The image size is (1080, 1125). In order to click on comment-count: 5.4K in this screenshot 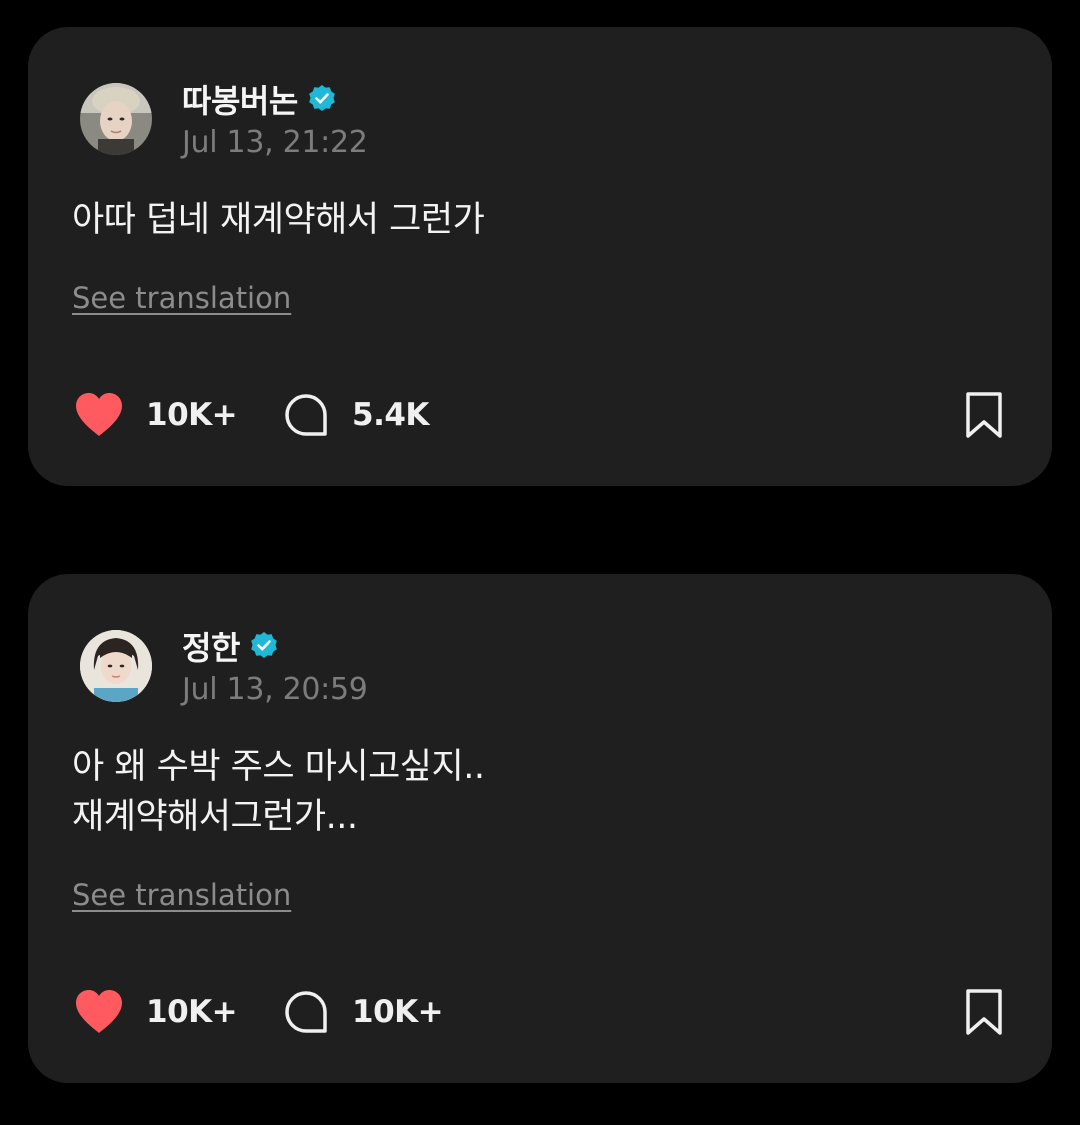, I will do `click(390, 415)`.